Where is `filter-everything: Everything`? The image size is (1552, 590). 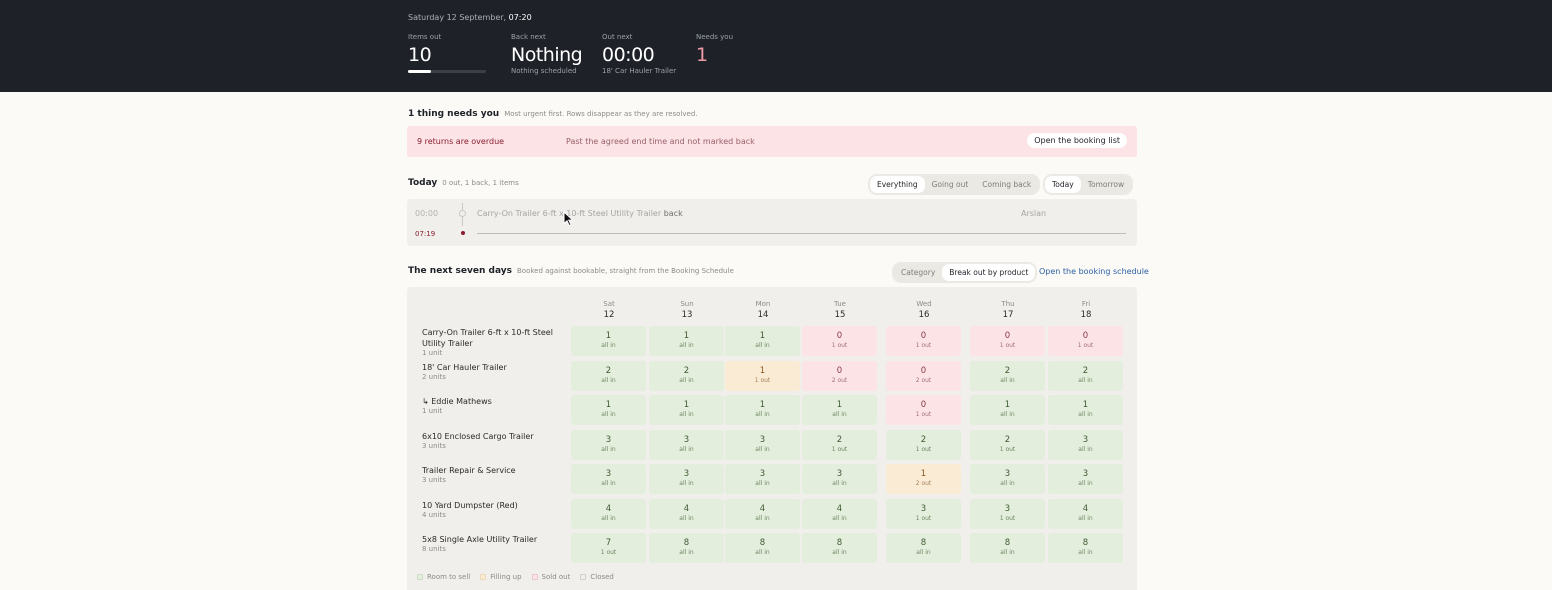
filter-everything: Everything is located at coordinates (897, 184).